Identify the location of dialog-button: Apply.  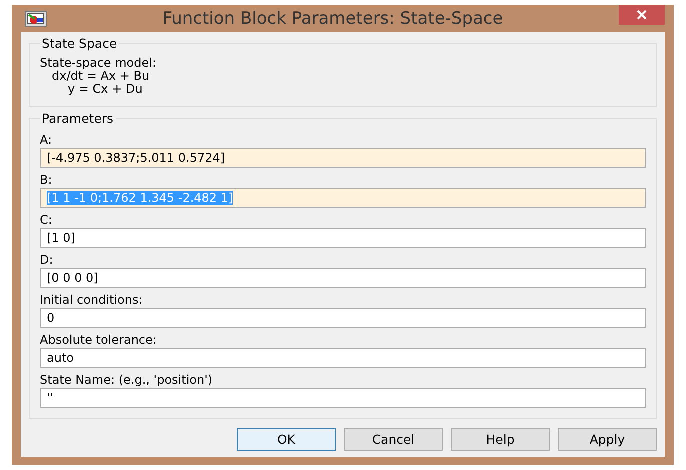
(607, 439).